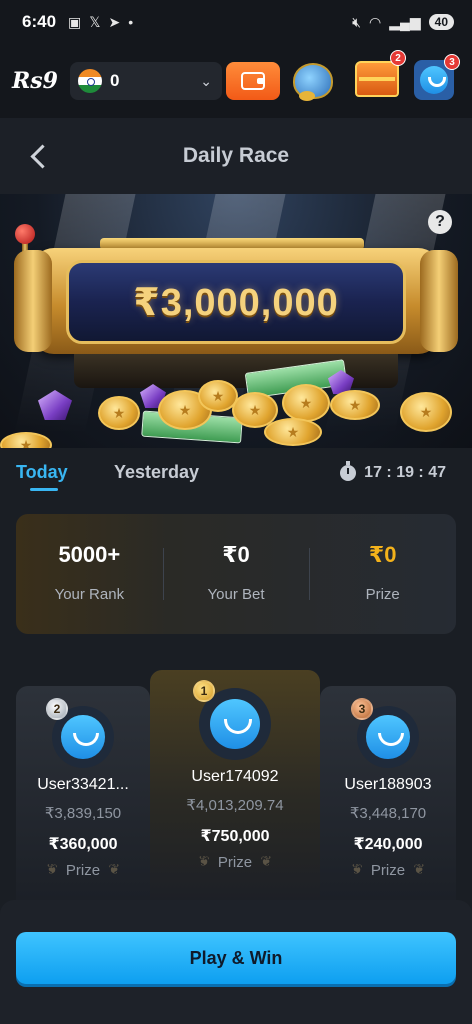 This screenshot has height=1024, width=472. What do you see at coordinates (39, 81) in the screenshot?
I see `app-logo: Rs9` at bounding box center [39, 81].